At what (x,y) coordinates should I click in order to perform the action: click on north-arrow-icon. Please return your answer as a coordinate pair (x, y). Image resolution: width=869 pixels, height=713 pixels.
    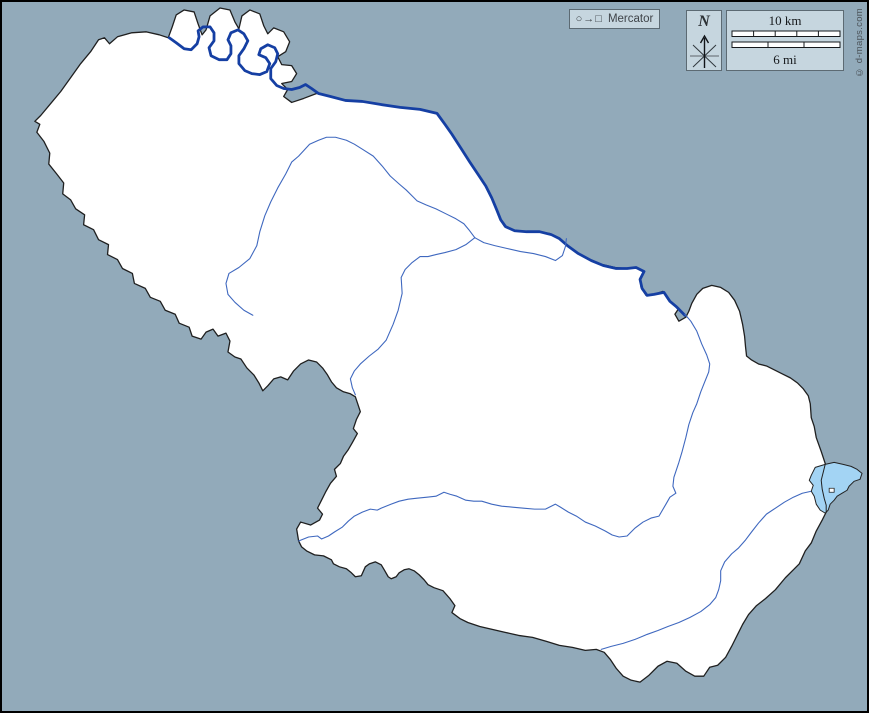
    Looking at the image, I should click on (704, 51).